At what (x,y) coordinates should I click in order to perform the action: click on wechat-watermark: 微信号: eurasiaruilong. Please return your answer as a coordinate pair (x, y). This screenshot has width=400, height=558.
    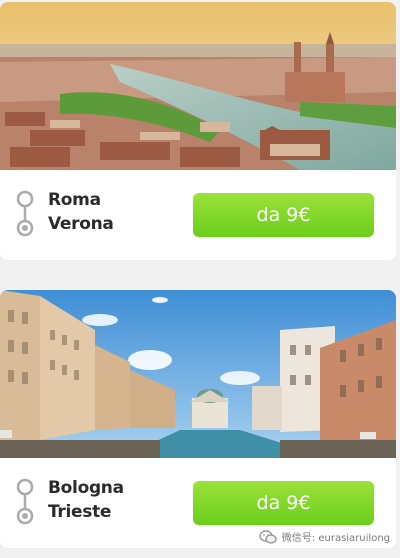
    Looking at the image, I should click on (324, 536).